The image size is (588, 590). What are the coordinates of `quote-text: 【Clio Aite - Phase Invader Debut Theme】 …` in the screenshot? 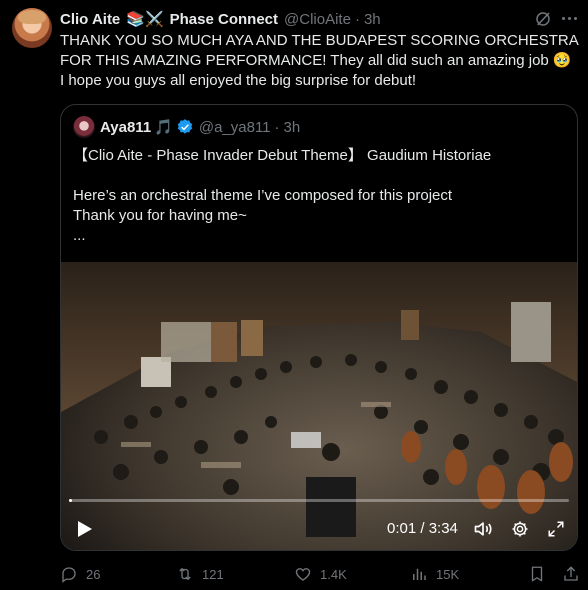 It's located at (282, 195).